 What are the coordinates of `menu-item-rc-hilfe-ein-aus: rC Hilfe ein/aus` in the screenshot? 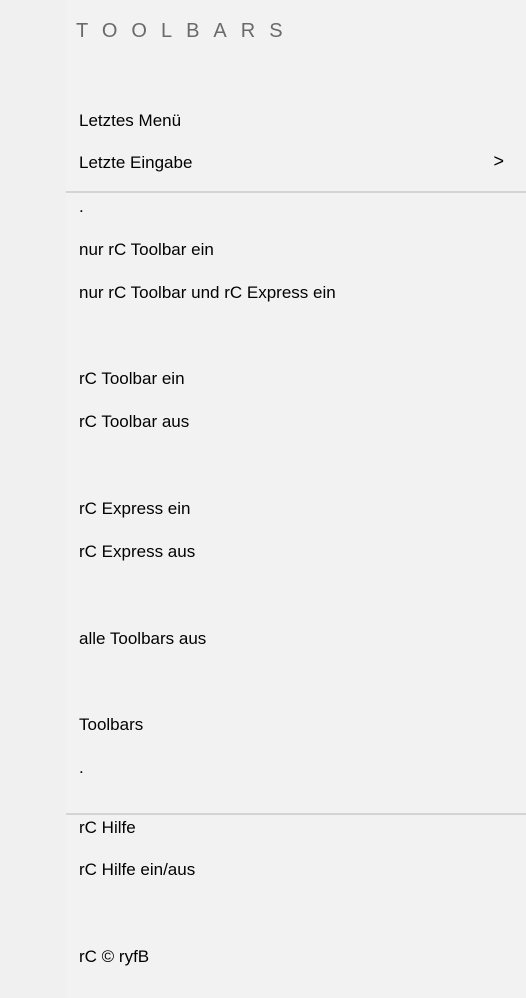 It's located at (296, 872).